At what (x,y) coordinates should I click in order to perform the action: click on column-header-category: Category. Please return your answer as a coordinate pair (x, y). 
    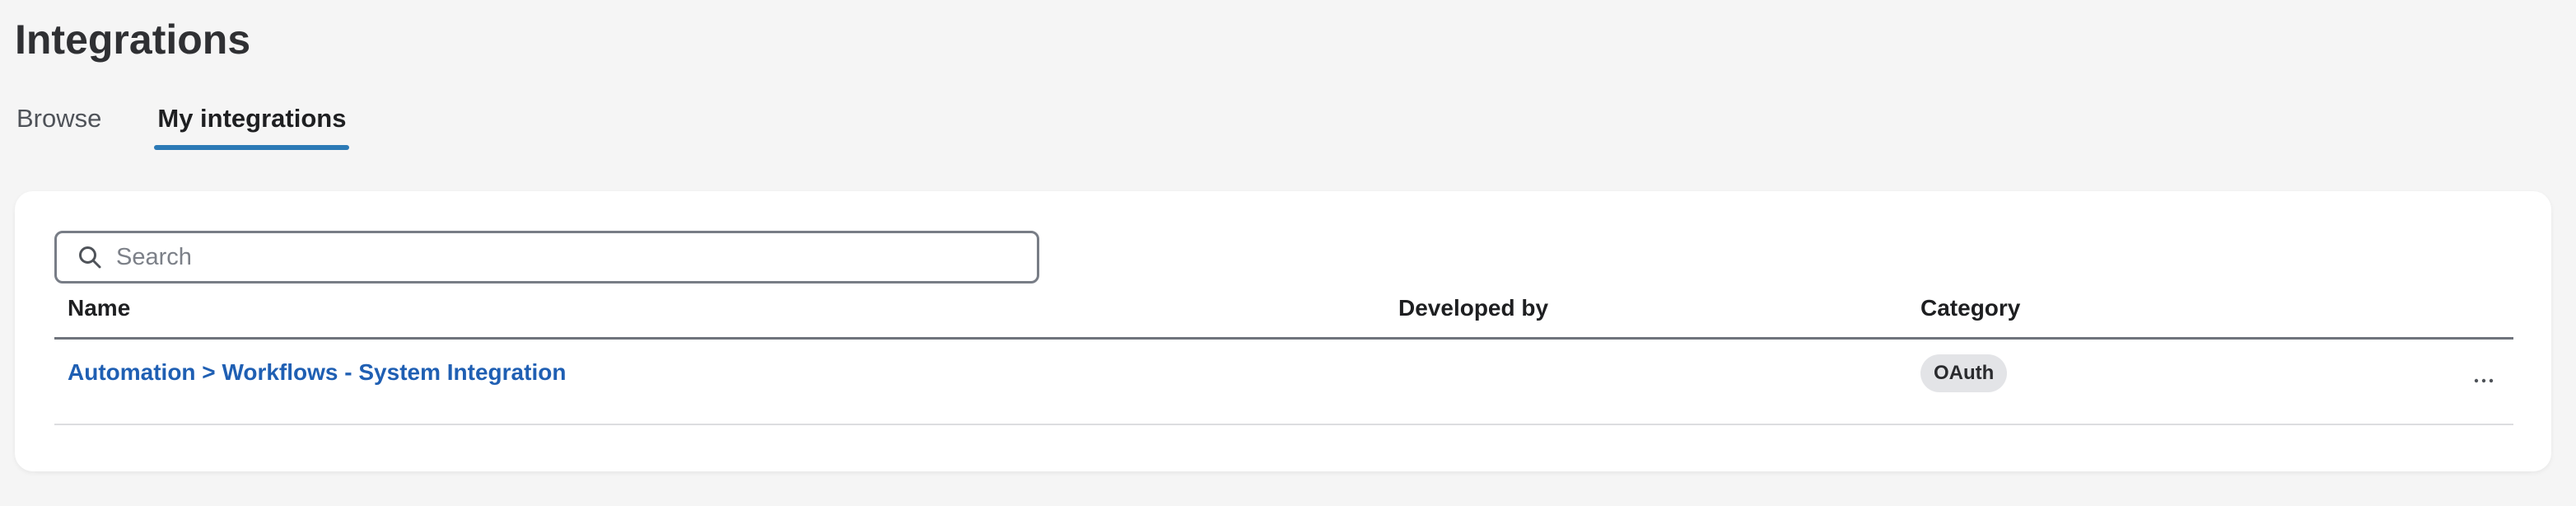
    Looking at the image, I should click on (1970, 308).